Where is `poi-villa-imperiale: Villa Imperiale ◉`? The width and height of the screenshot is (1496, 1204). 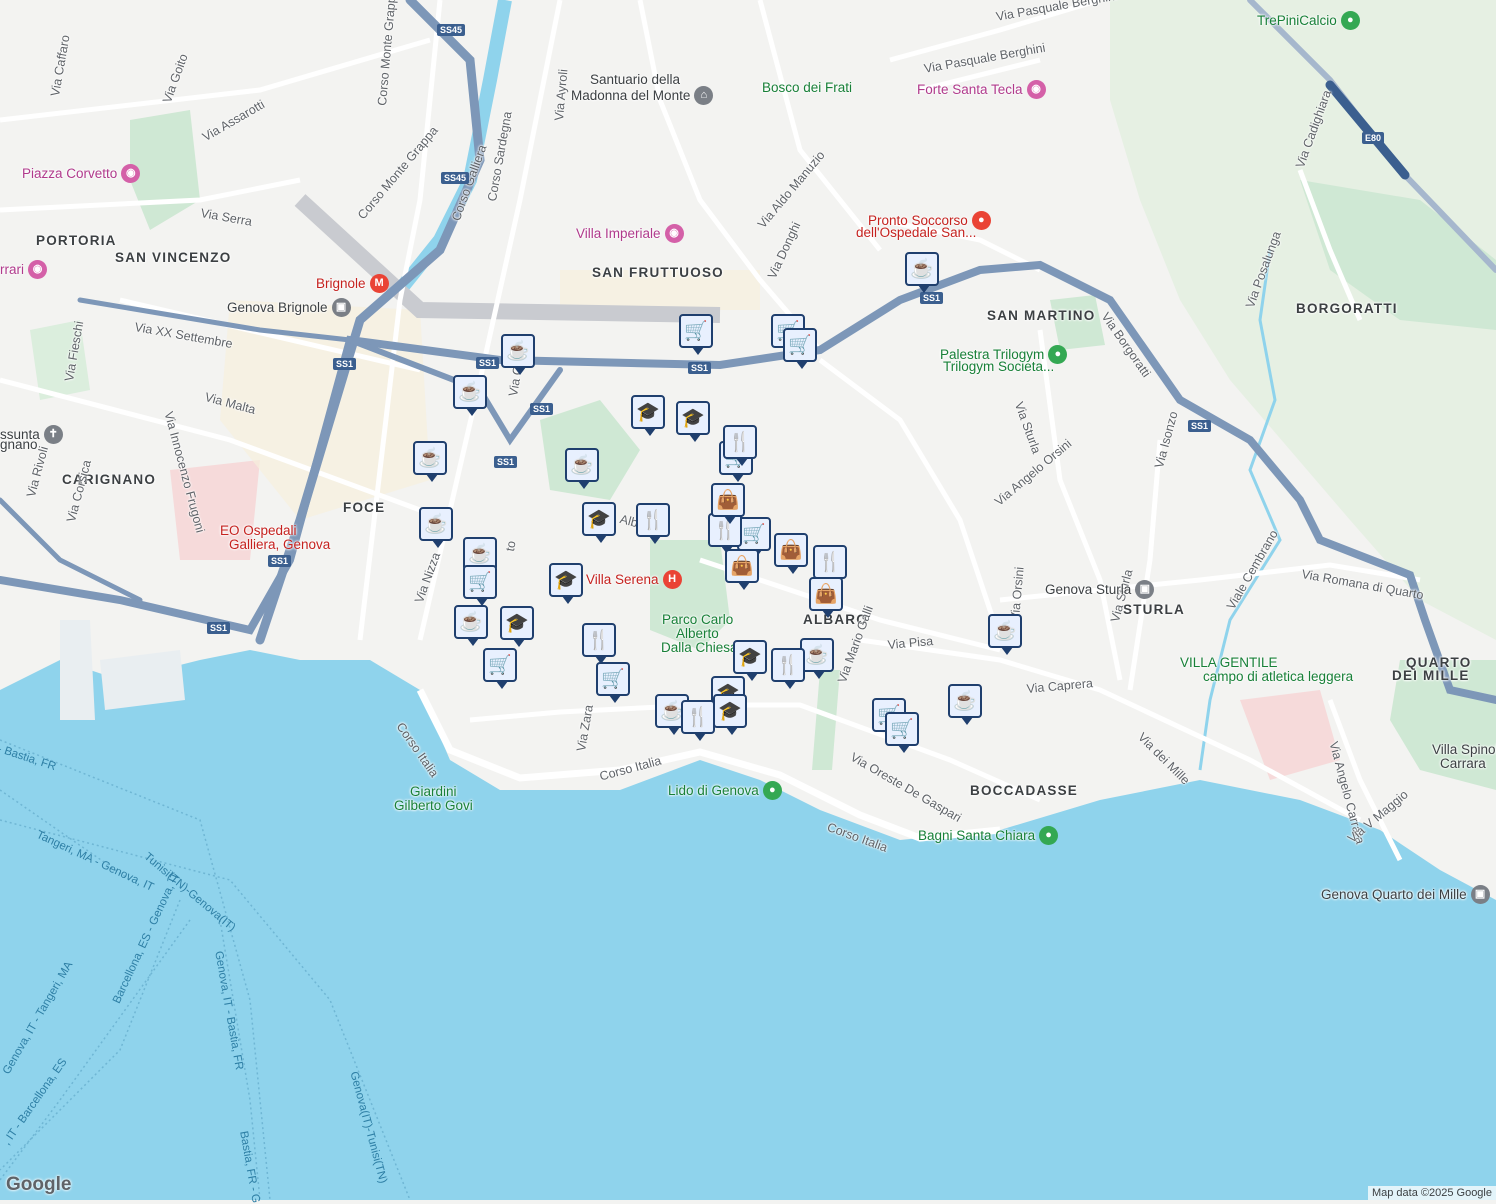
poi-villa-imperiale: Villa Imperiale ◉ is located at coordinates (630, 233).